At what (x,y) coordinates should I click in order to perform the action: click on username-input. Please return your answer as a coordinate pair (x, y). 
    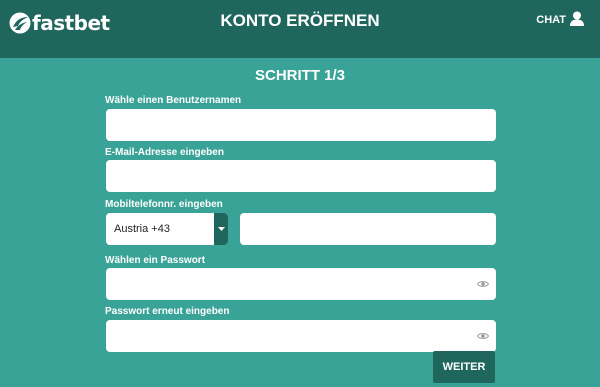
    Looking at the image, I should click on (301, 125).